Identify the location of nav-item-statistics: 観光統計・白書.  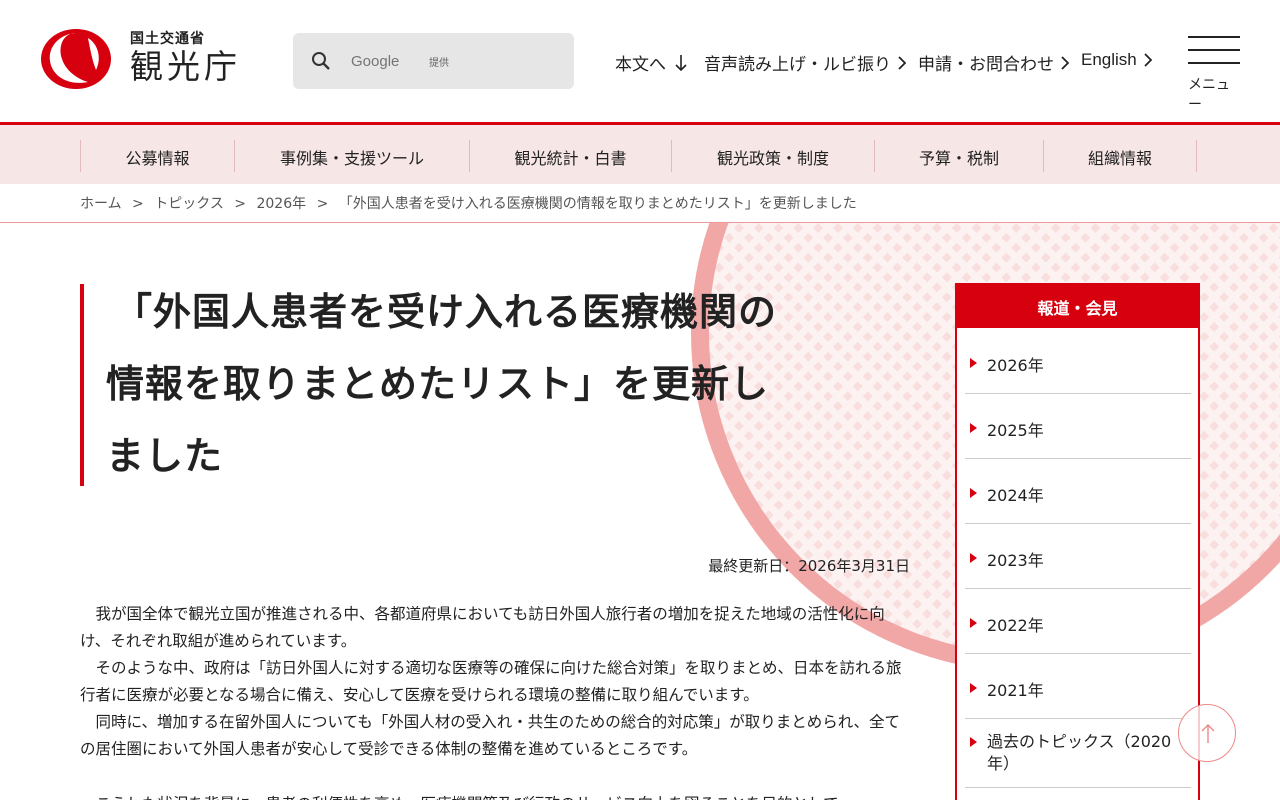
(570, 157).